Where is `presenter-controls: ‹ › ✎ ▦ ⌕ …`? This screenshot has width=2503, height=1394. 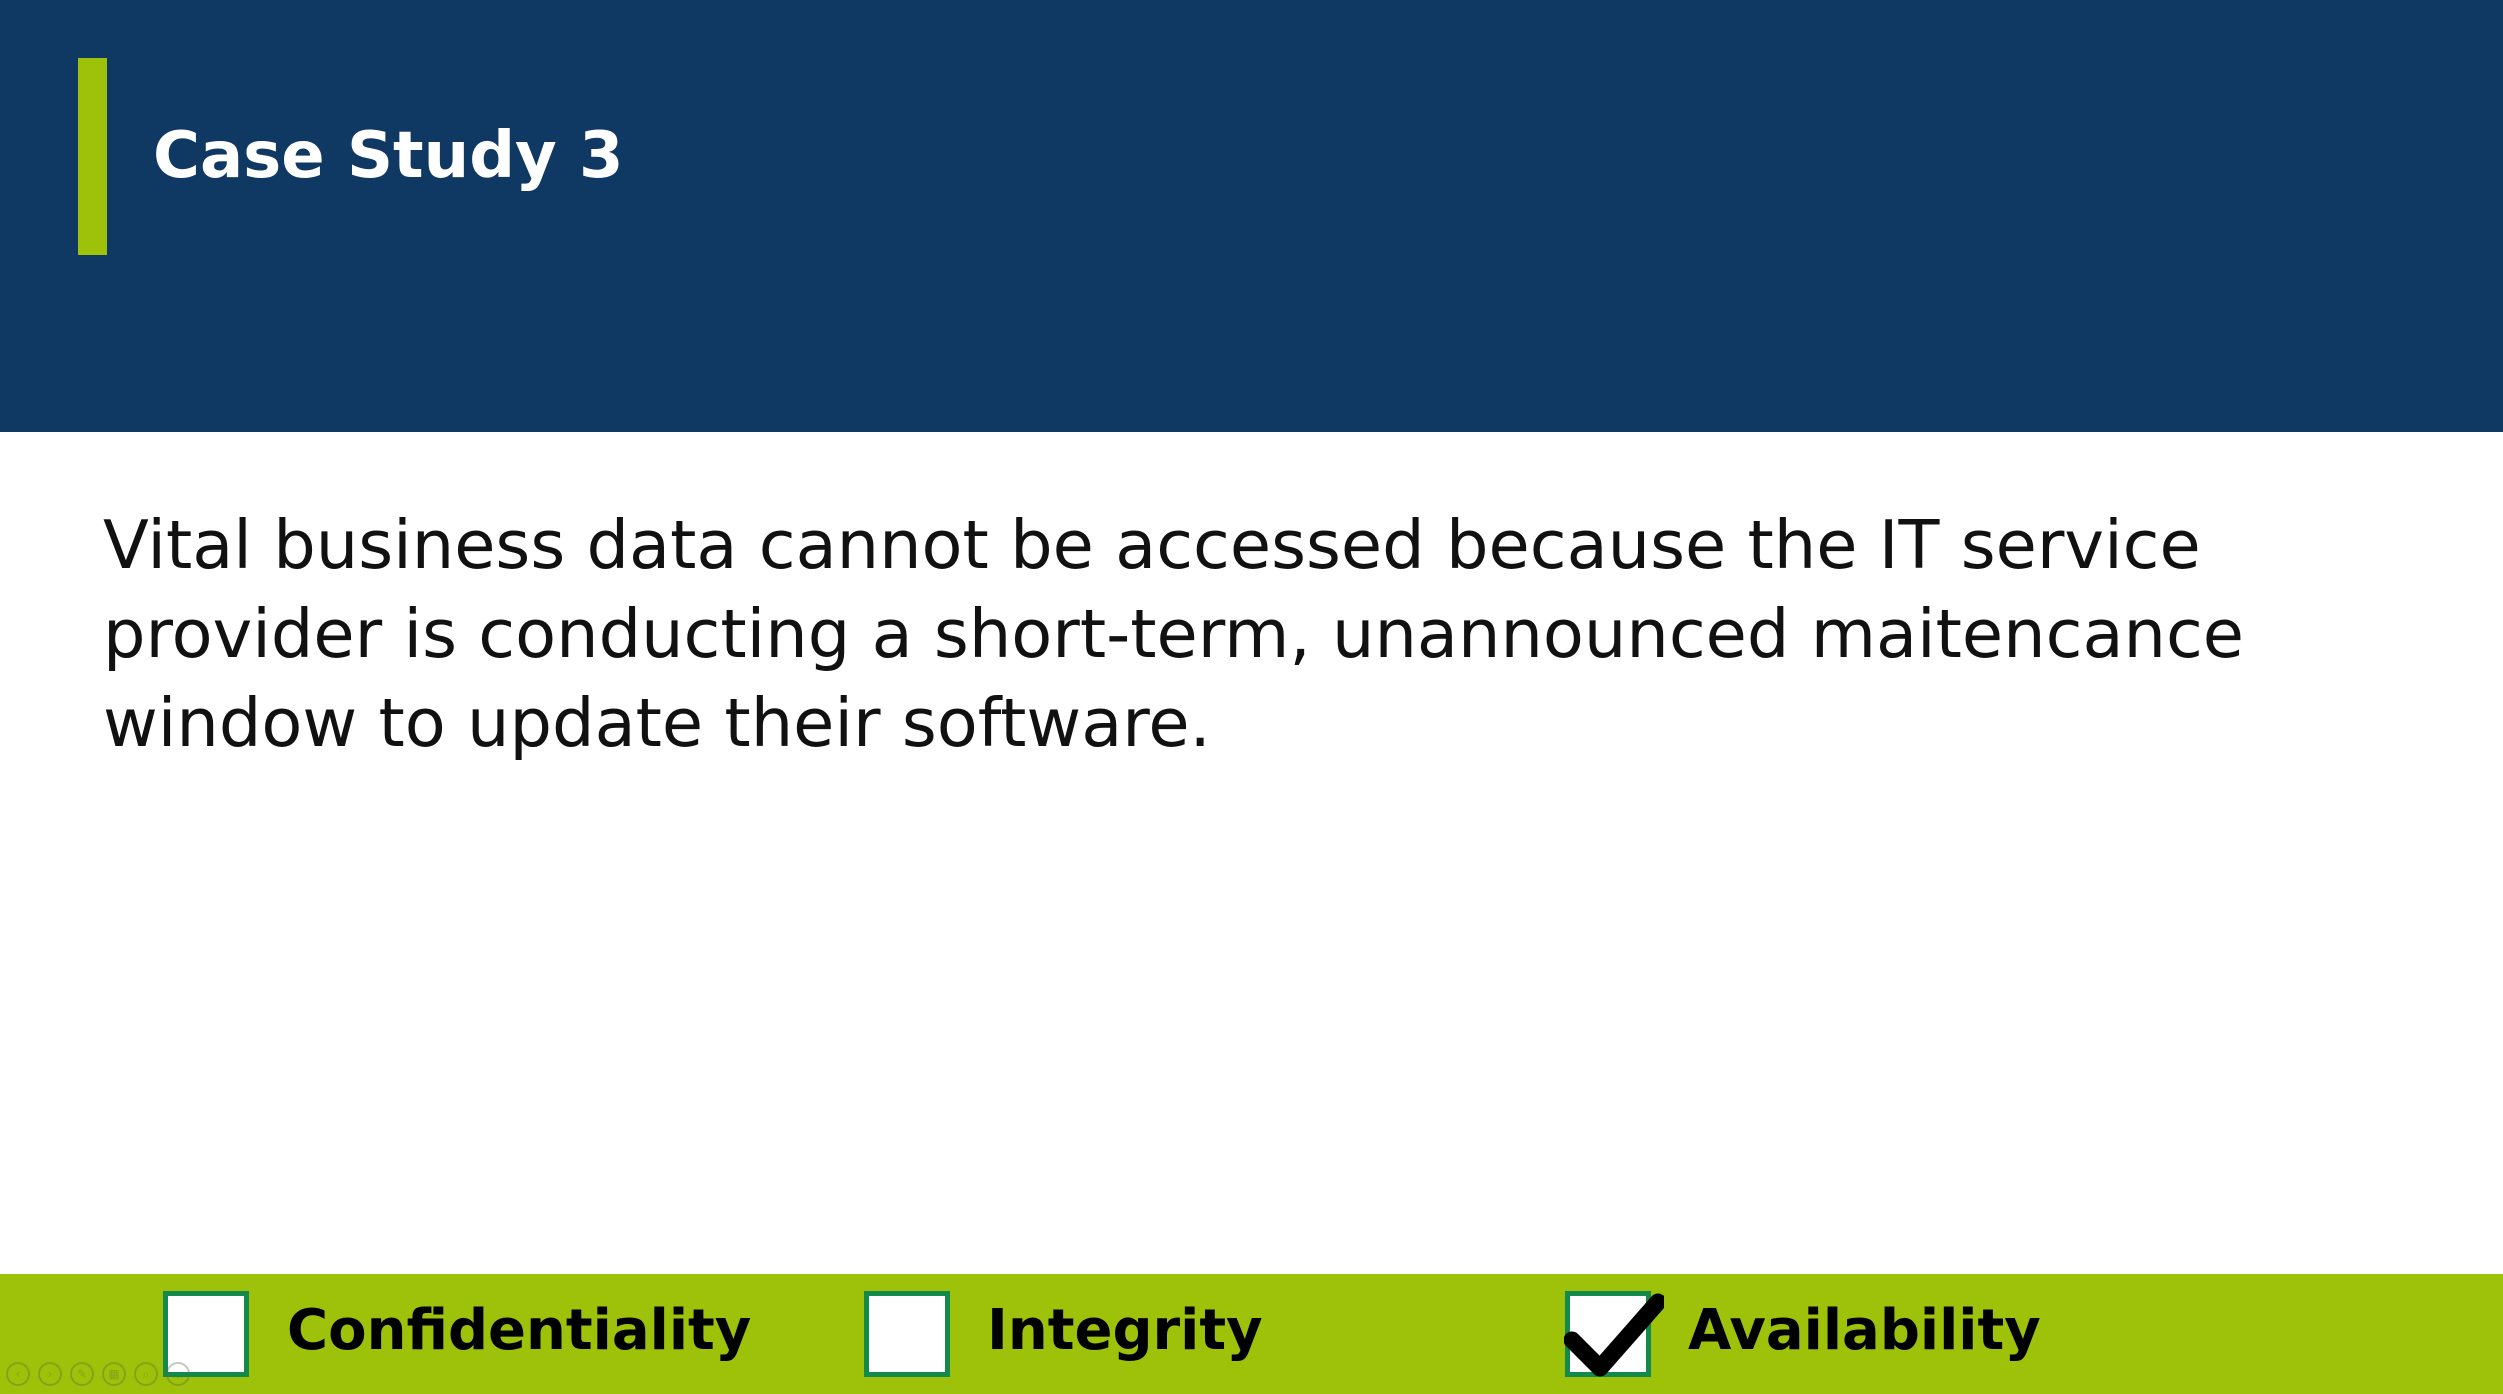 presenter-controls: ‹ › ✎ ▦ ⌕ … is located at coordinates (98, 1374).